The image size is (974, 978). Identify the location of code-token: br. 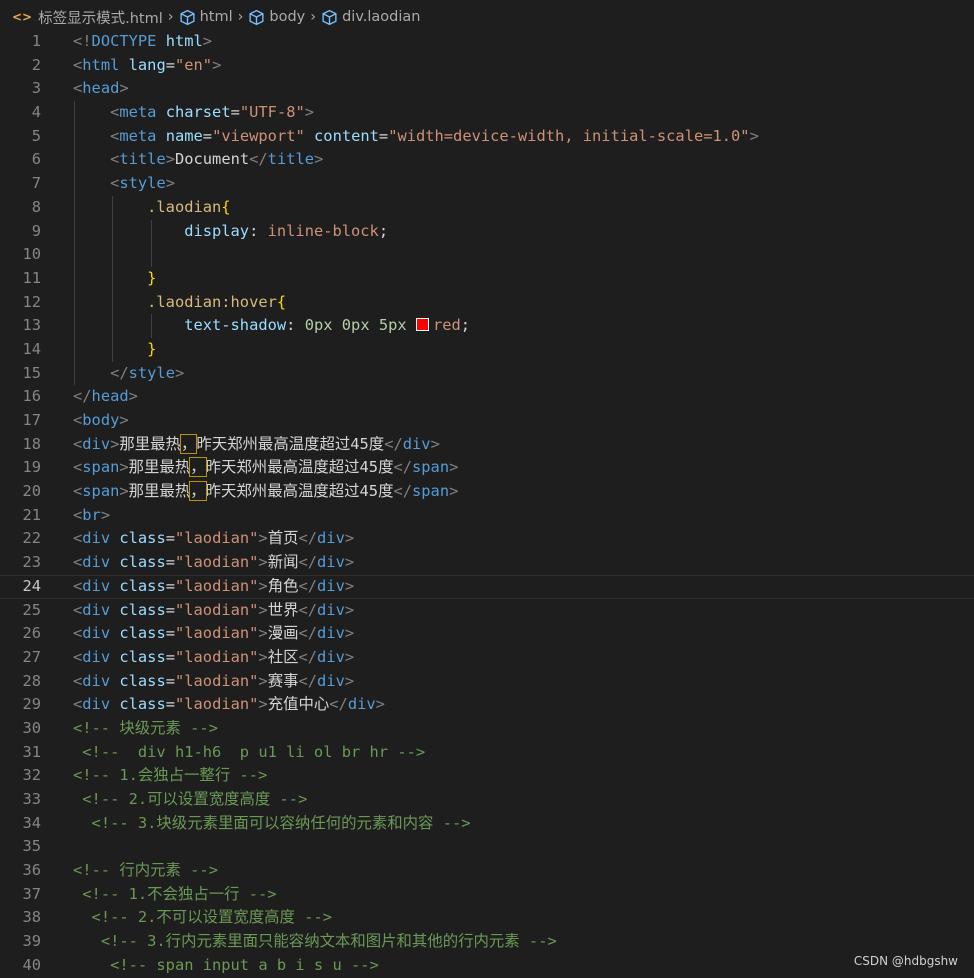
(91, 514).